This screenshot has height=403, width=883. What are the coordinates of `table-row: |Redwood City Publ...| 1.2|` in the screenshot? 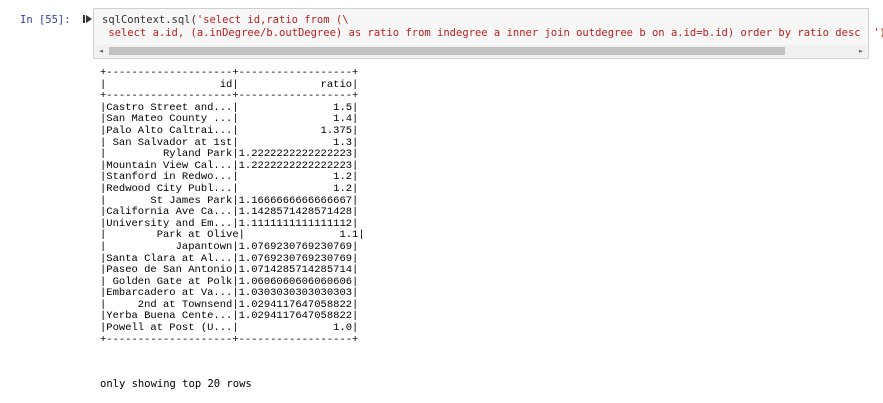 It's located at (229, 188).